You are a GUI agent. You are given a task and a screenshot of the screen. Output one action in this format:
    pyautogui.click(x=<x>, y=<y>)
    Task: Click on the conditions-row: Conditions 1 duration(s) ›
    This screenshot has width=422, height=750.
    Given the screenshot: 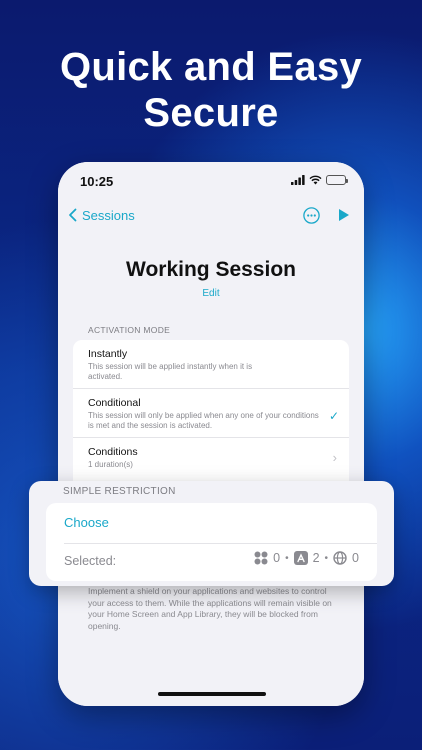 What is the action you would take?
    pyautogui.click(x=211, y=457)
    